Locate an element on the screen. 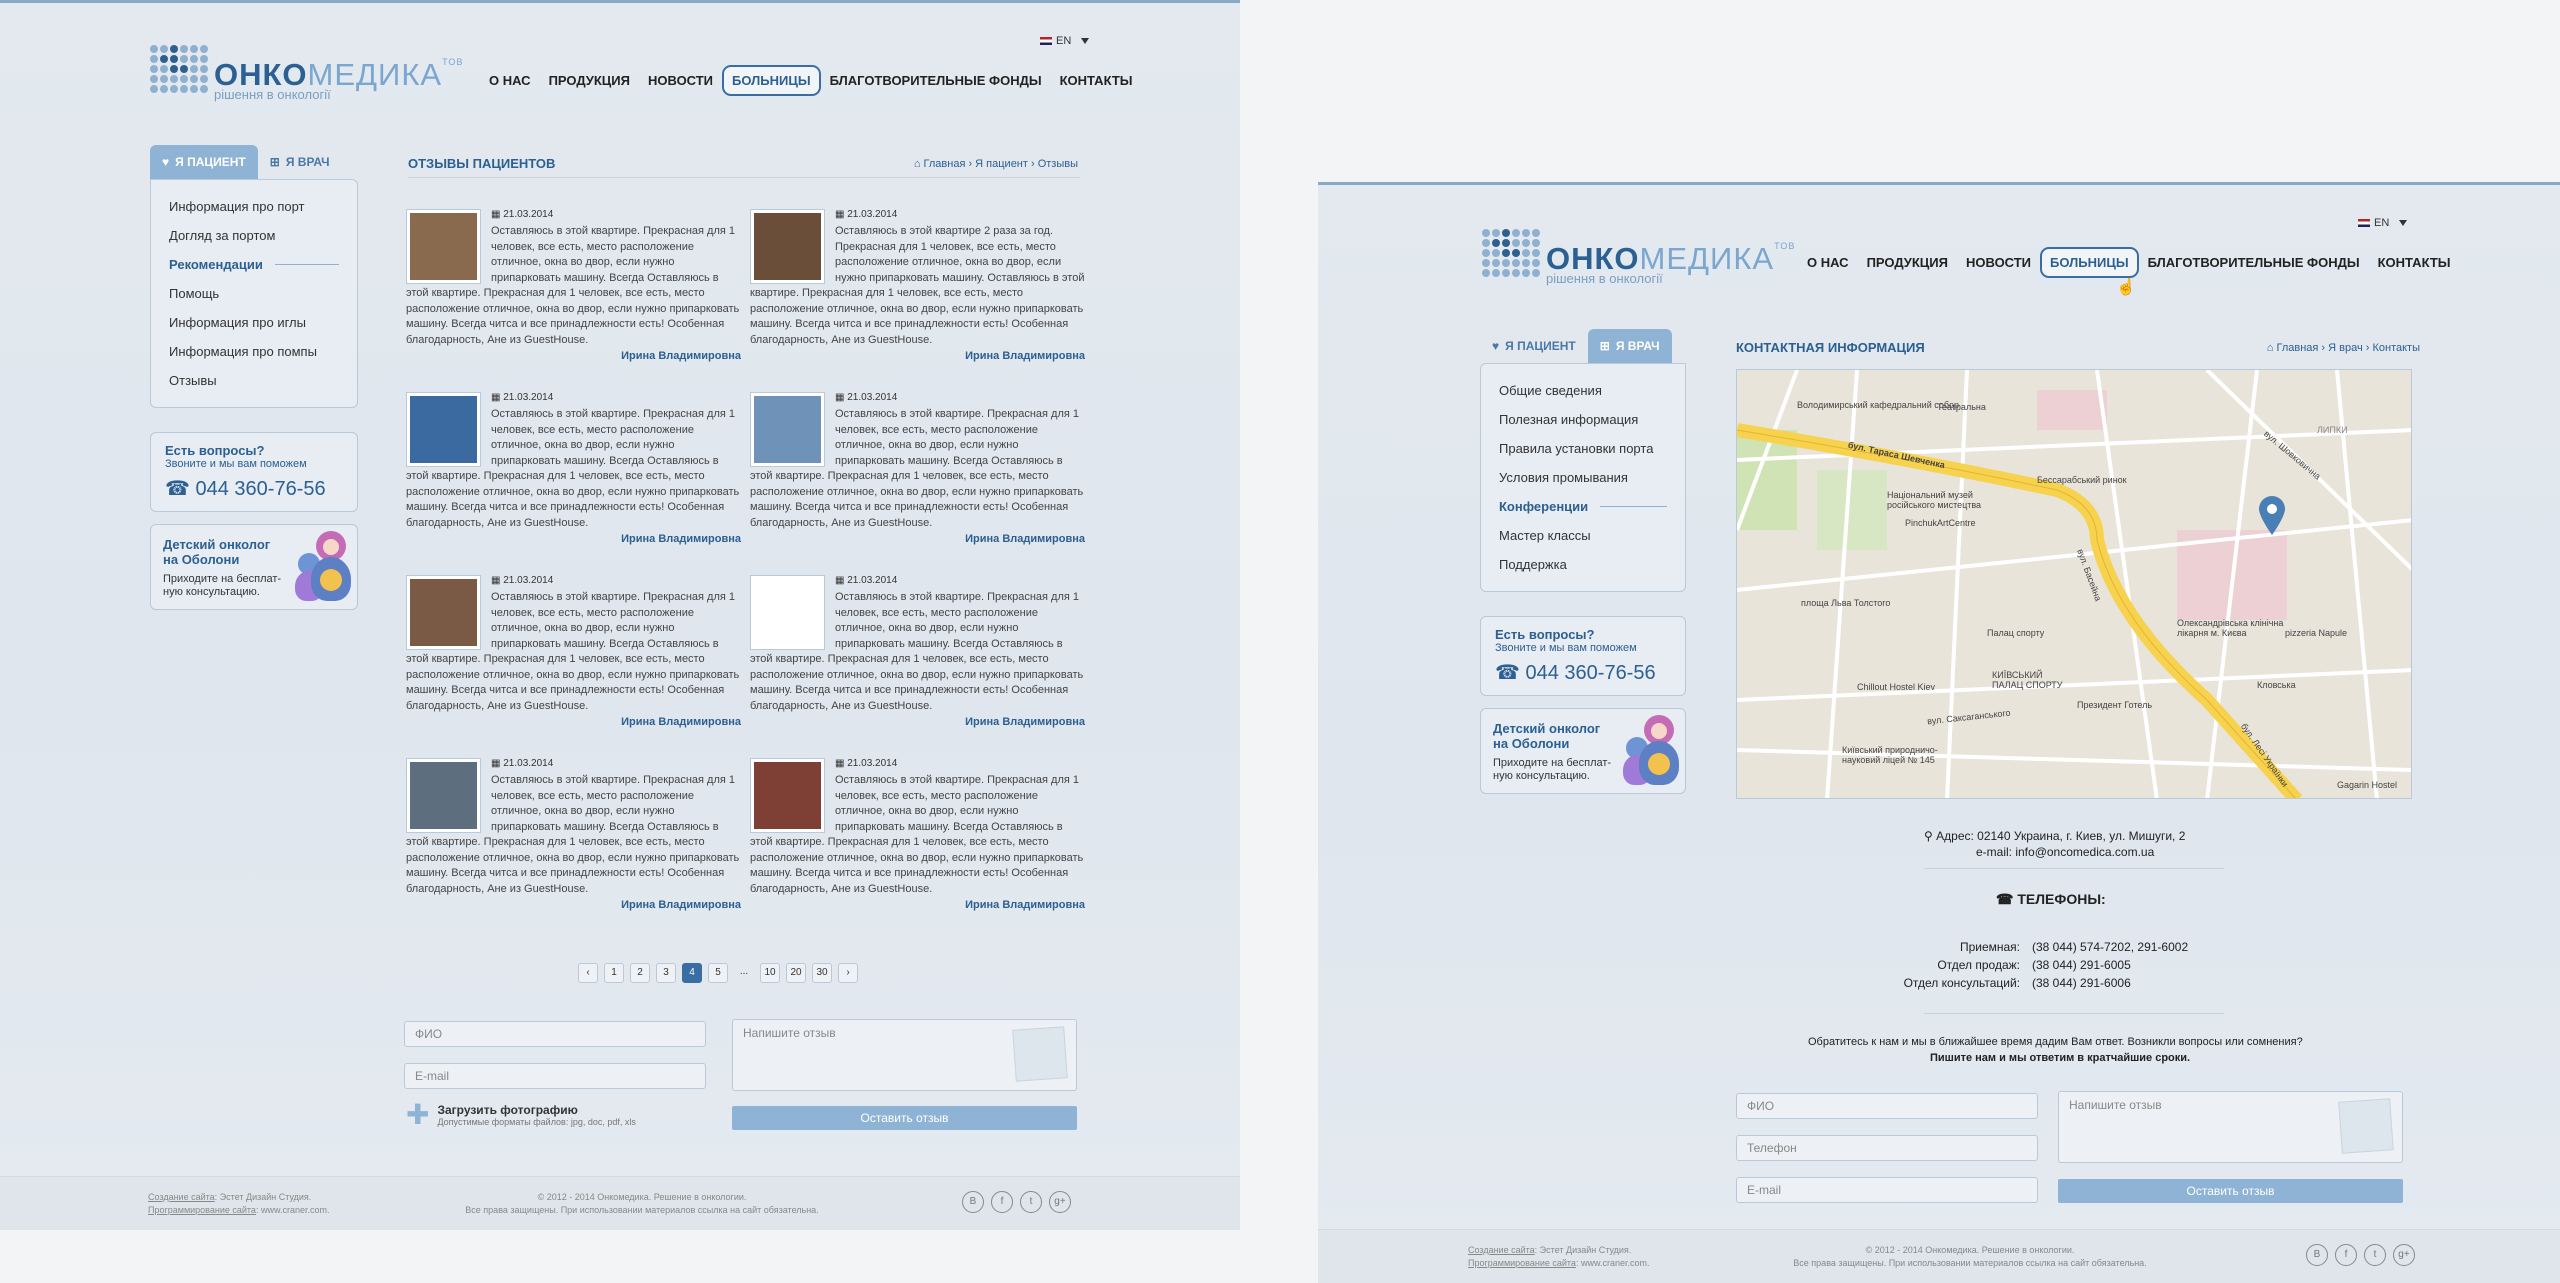 This screenshot has height=1283, width=2560. message-textarea: Напишите отзыв is located at coordinates (2230, 1127).